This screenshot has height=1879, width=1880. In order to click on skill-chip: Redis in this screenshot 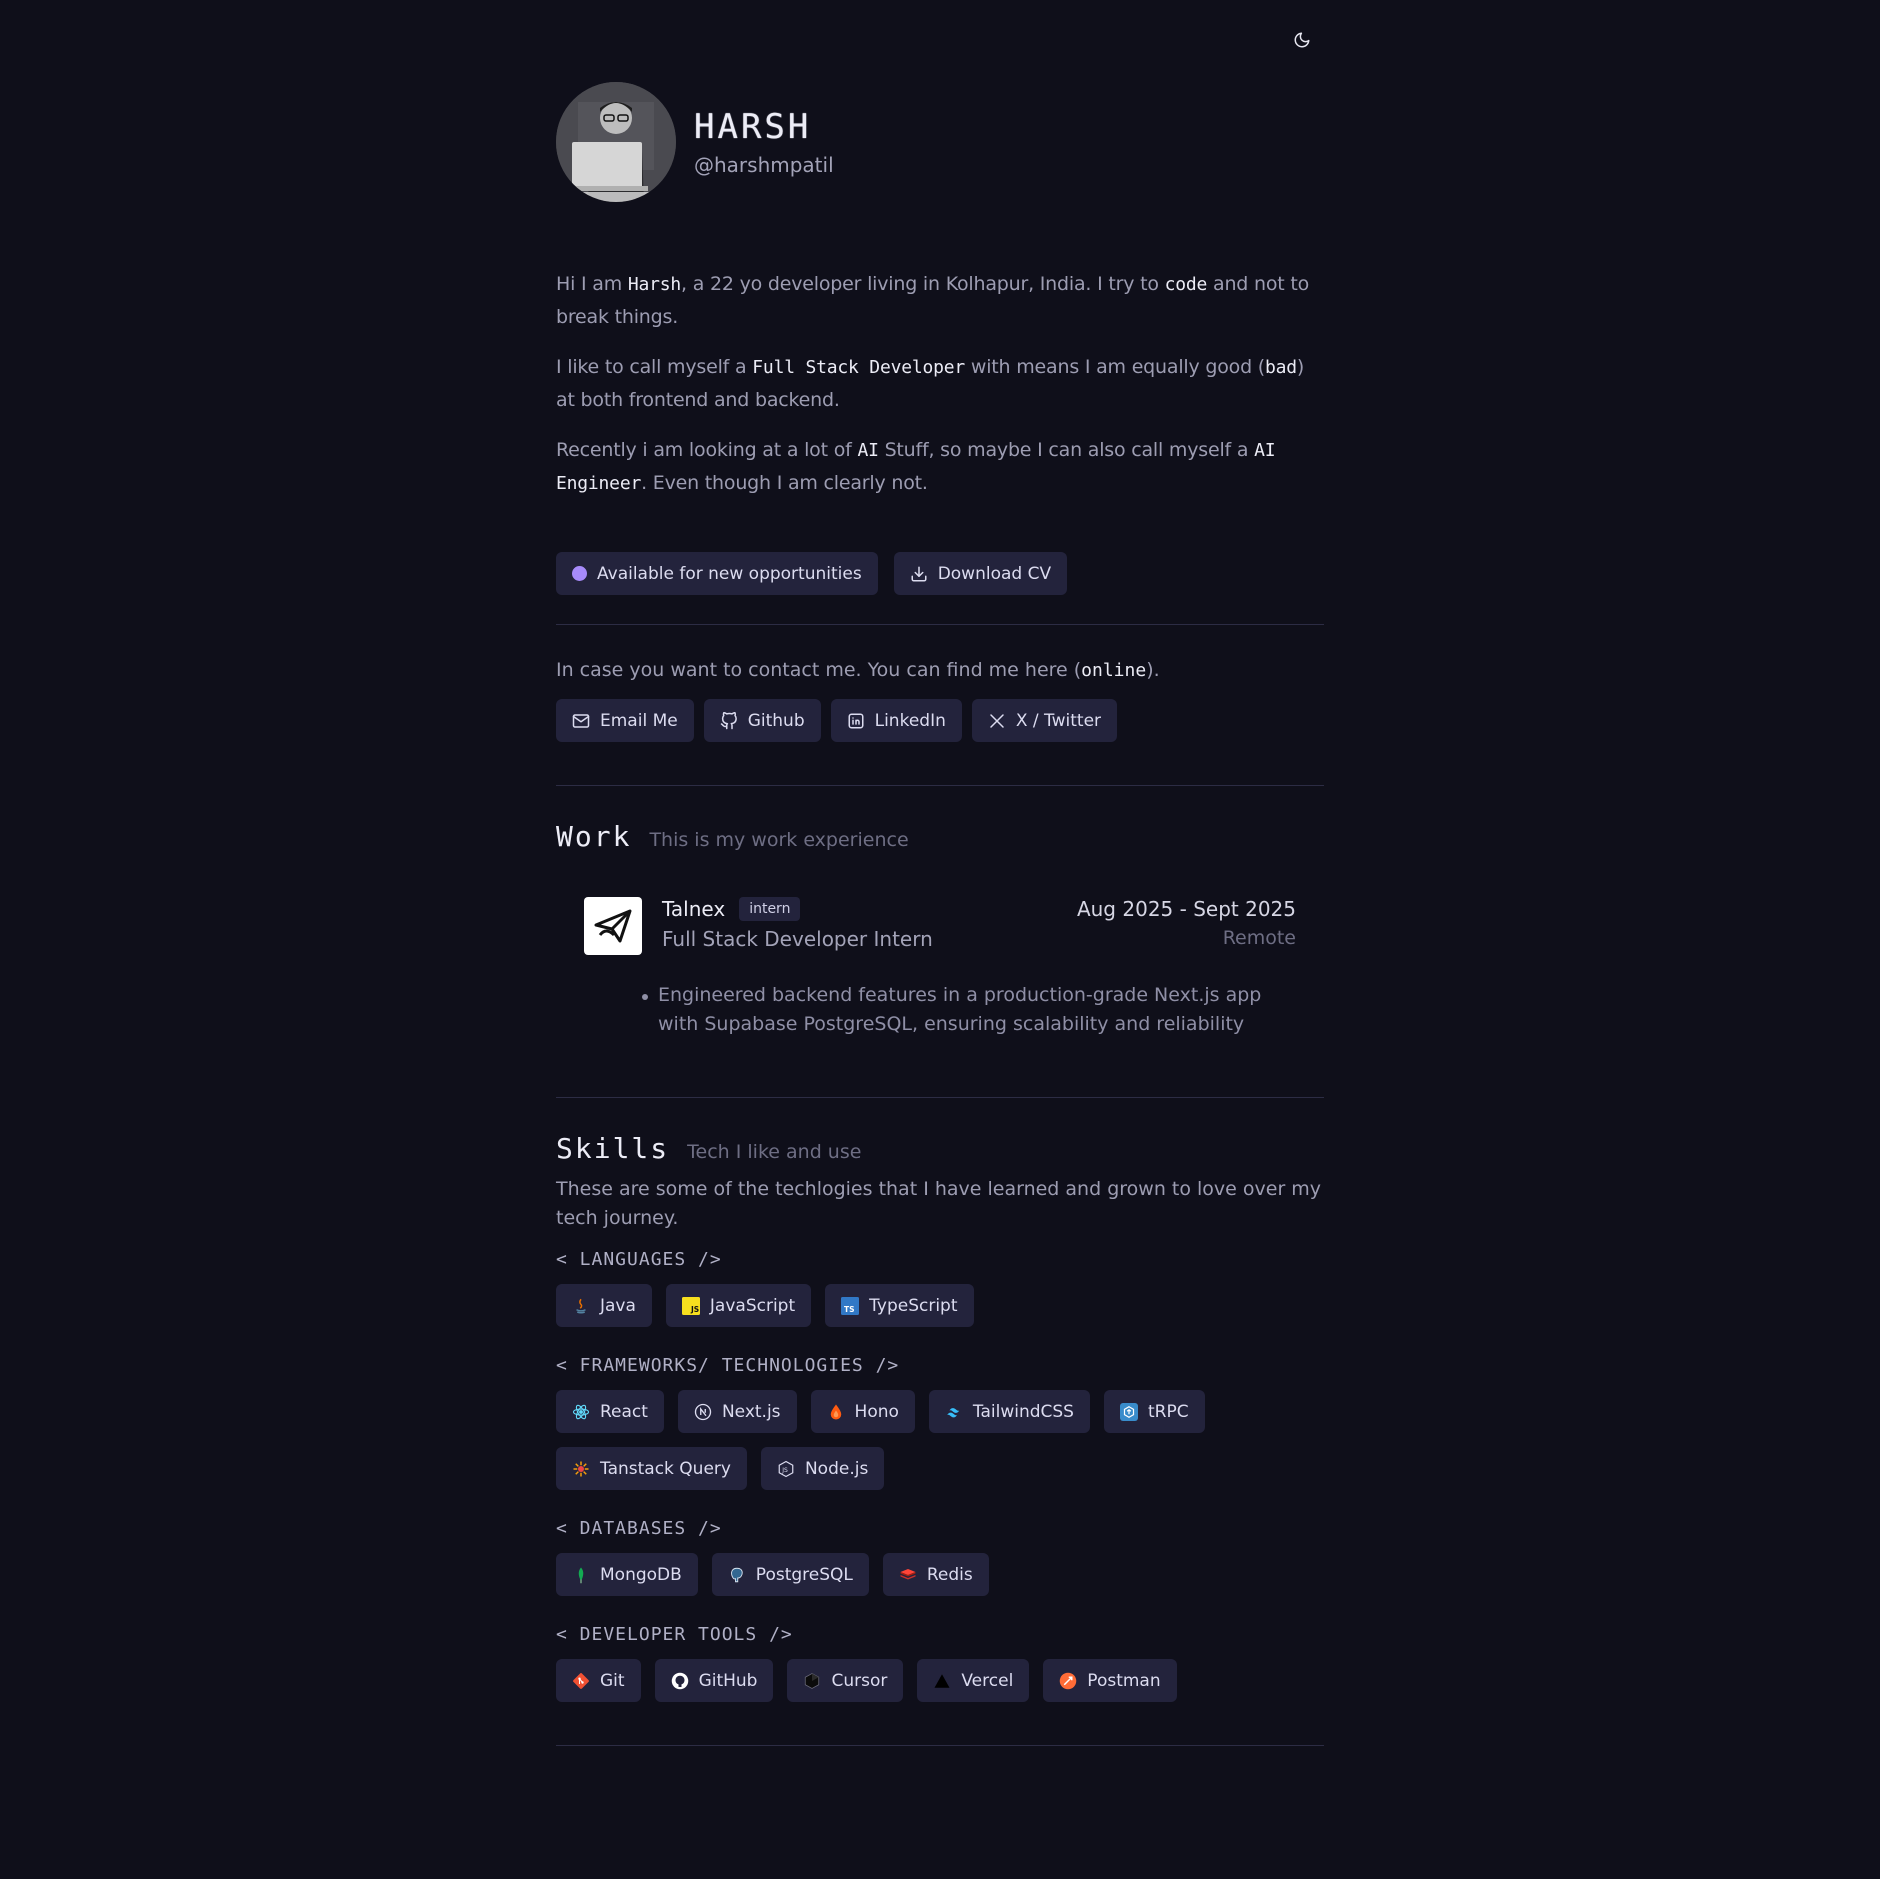, I will do `click(935, 1574)`.